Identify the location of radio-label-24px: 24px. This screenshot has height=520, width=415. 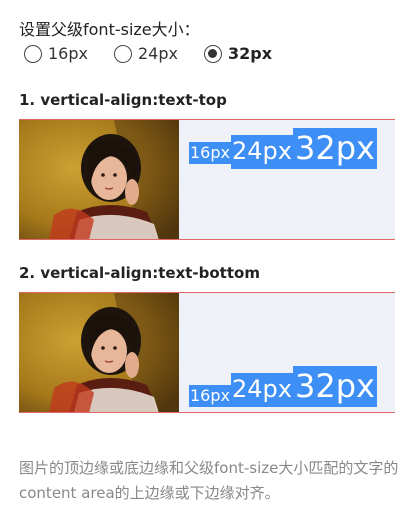
(157, 53).